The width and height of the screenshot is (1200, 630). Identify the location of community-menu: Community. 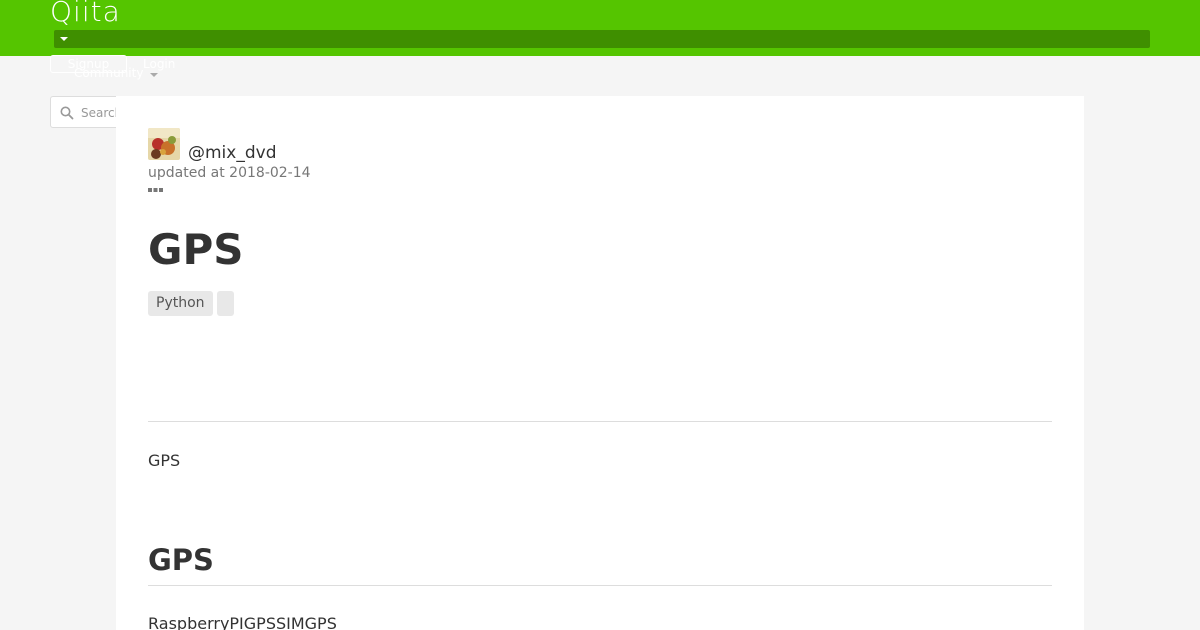
(108, 73).